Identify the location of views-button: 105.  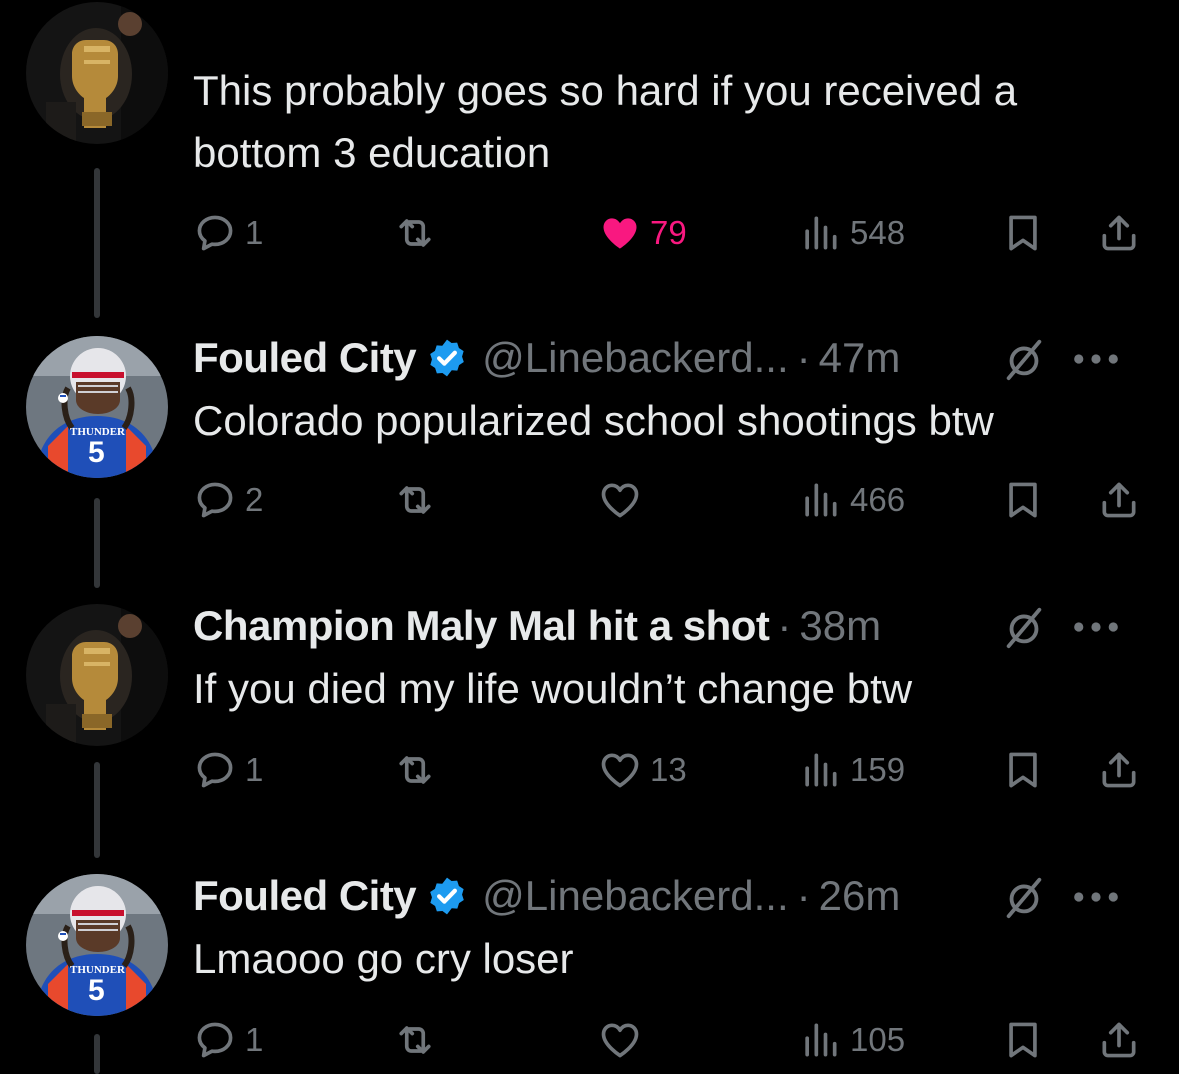
(851, 1040).